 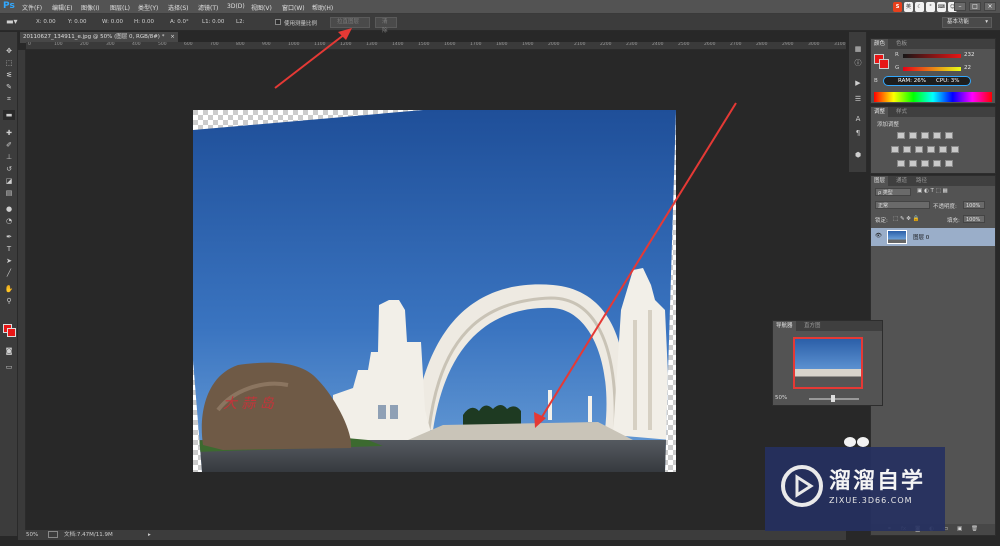 I want to click on brightness-icon, so click(x=901, y=135).